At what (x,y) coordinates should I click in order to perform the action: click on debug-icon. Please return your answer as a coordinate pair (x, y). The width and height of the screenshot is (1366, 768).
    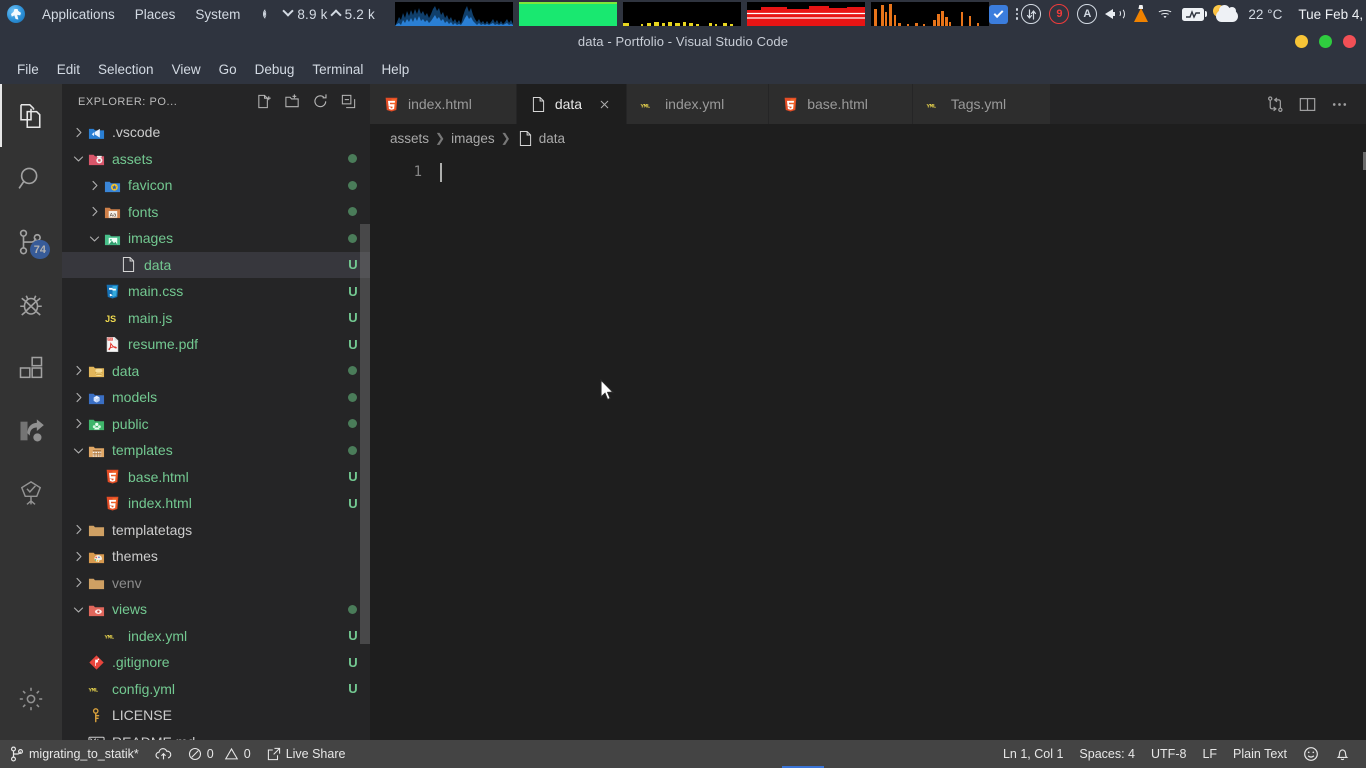
    Looking at the image, I should click on (31, 304).